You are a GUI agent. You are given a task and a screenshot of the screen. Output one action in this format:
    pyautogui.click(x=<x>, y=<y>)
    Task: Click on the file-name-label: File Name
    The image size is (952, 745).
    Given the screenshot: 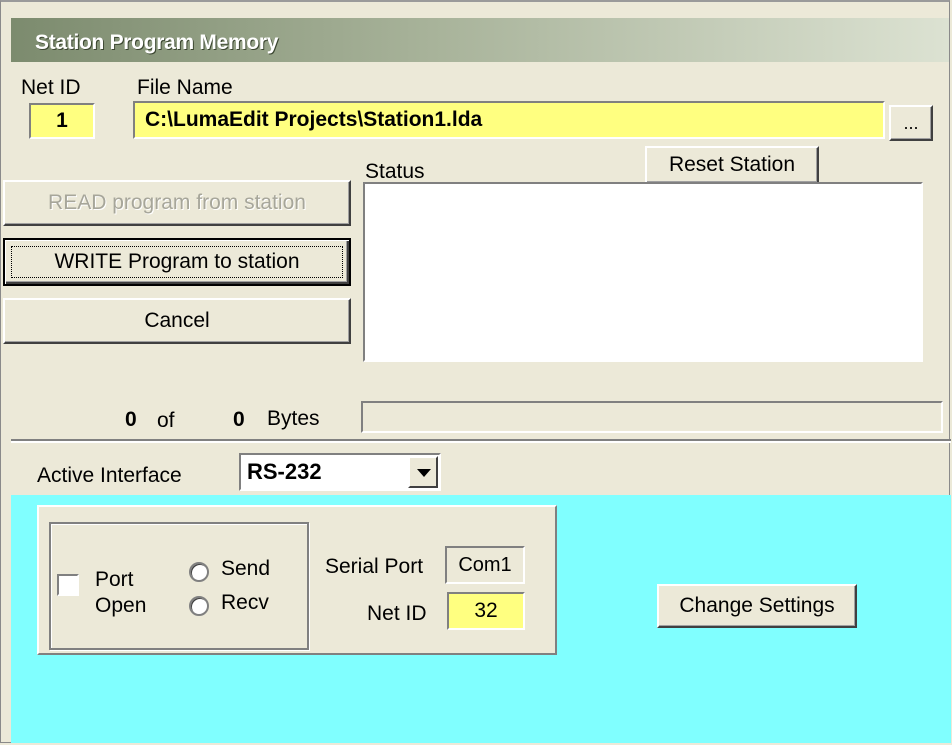 What is the action you would take?
    pyautogui.click(x=185, y=87)
    